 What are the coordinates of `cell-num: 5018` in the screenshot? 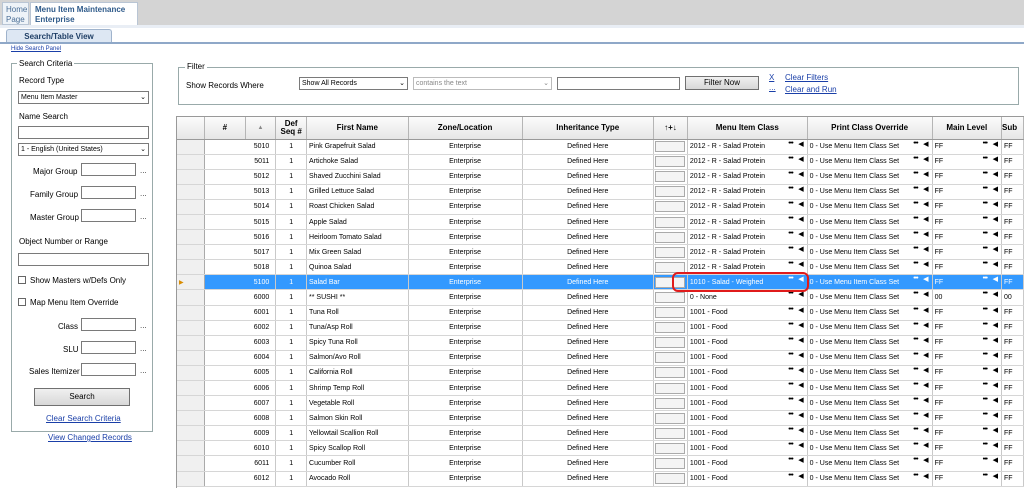 It's located at (240, 267).